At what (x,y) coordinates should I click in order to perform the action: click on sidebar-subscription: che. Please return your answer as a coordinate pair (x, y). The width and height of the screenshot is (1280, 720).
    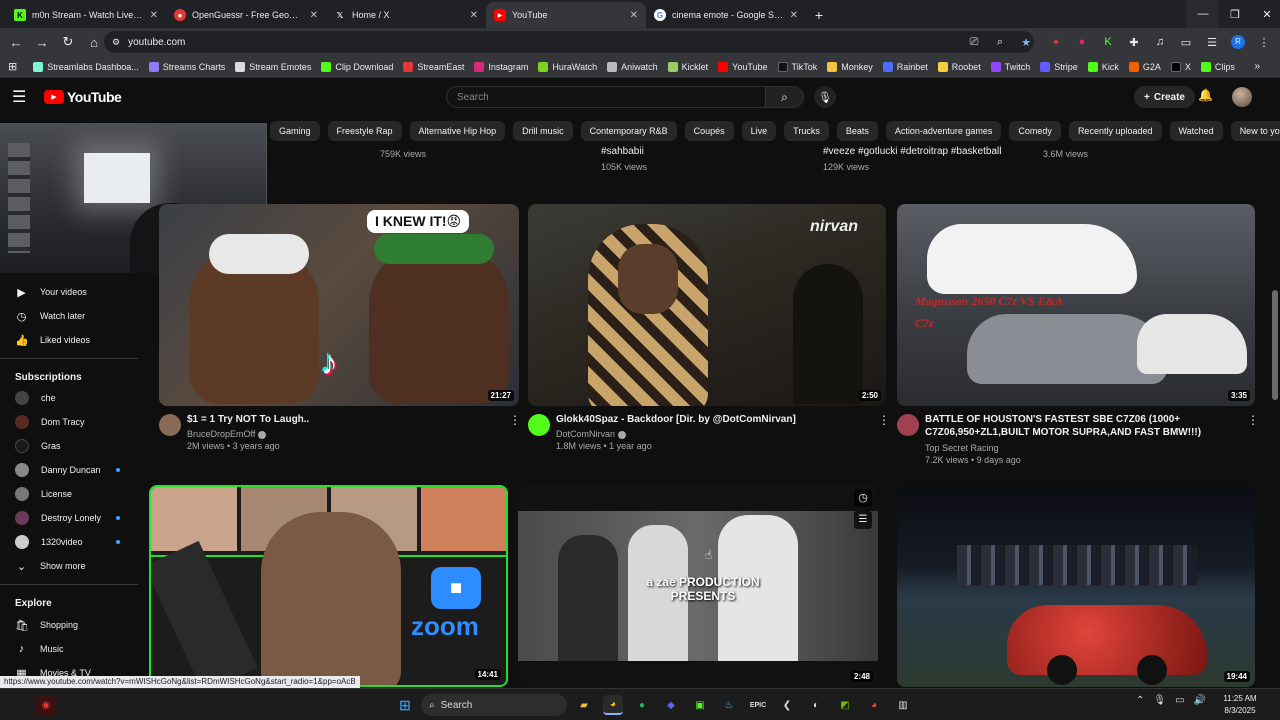
    Looking at the image, I should click on (69, 398).